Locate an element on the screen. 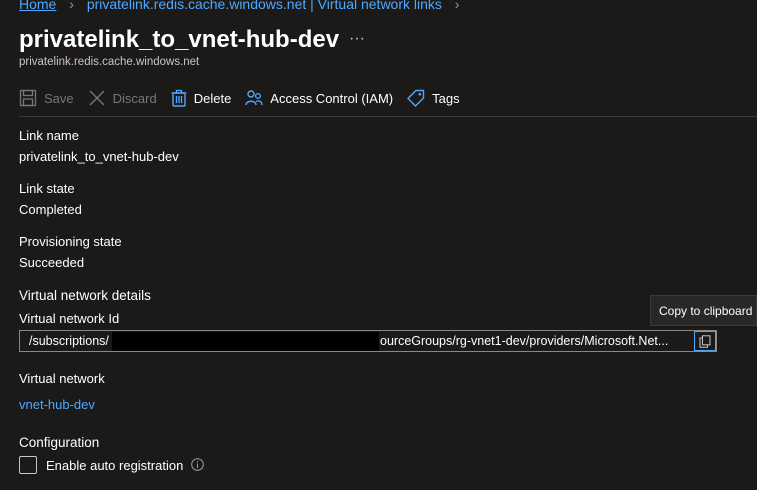 The image size is (757, 490). link-name-label: Link name is located at coordinates (49, 135).